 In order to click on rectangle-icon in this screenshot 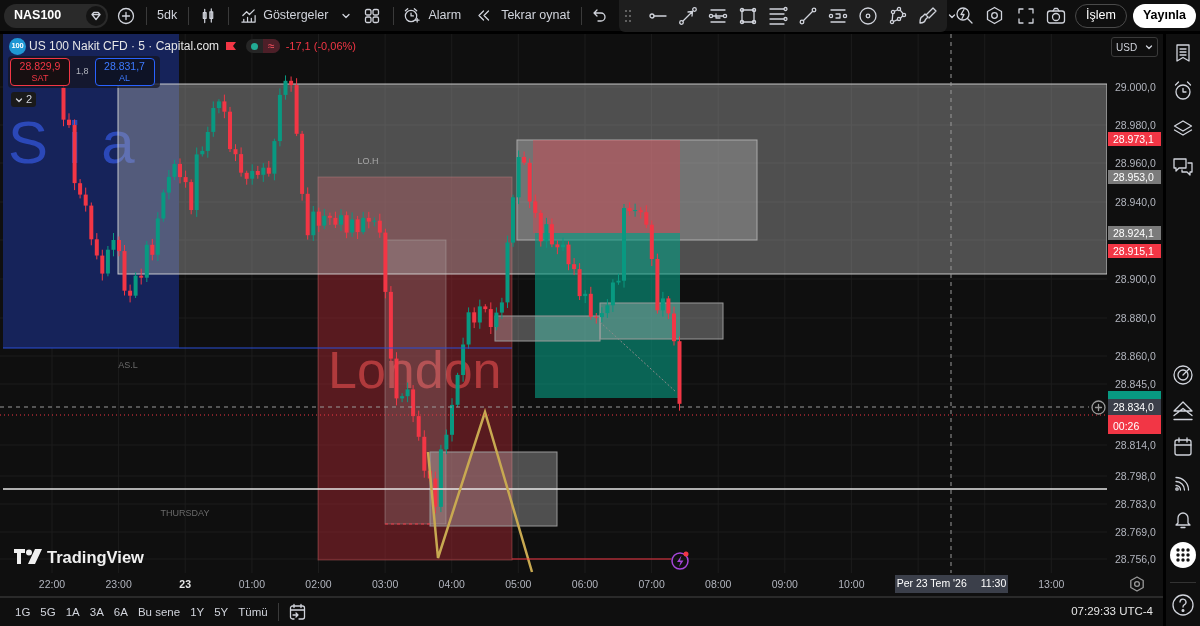, I will do `click(748, 16)`.